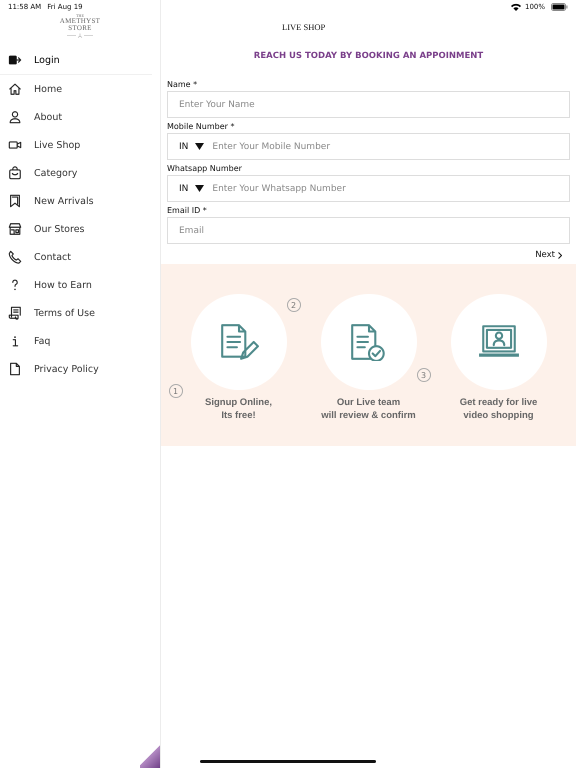 This screenshot has width=576, height=768. What do you see at coordinates (80, 173) in the screenshot?
I see `sidebar-item: Category` at bounding box center [80, 173].